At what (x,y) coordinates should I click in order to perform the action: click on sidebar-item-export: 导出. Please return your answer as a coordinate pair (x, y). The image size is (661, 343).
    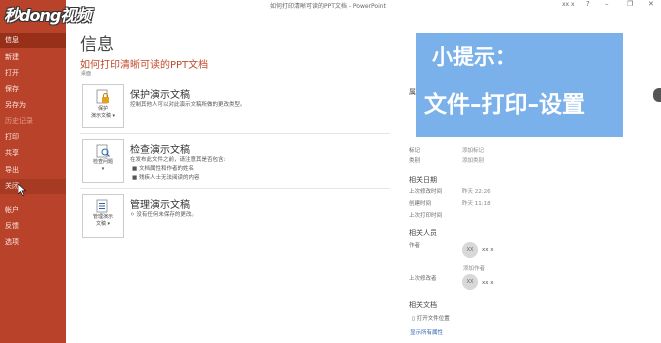
    Looking at the image, I should click on (33, 170).